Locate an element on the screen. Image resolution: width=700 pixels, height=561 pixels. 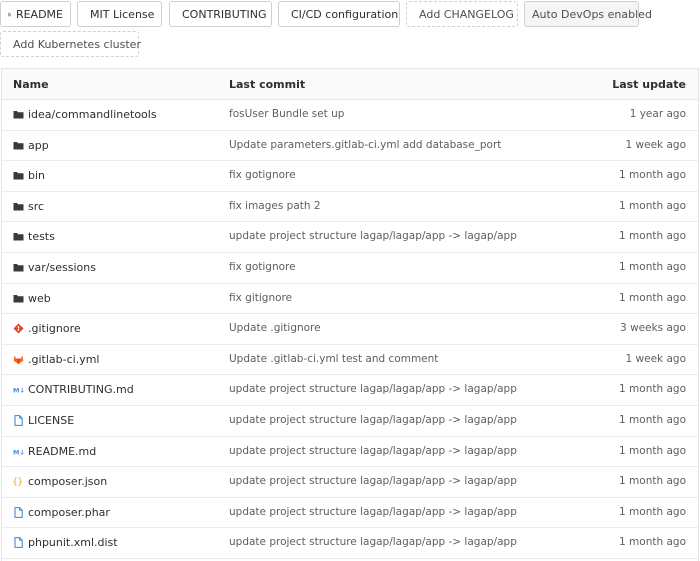
kubernetes-label: Add Kubernetes cluster is located at coordinates (77, 44).